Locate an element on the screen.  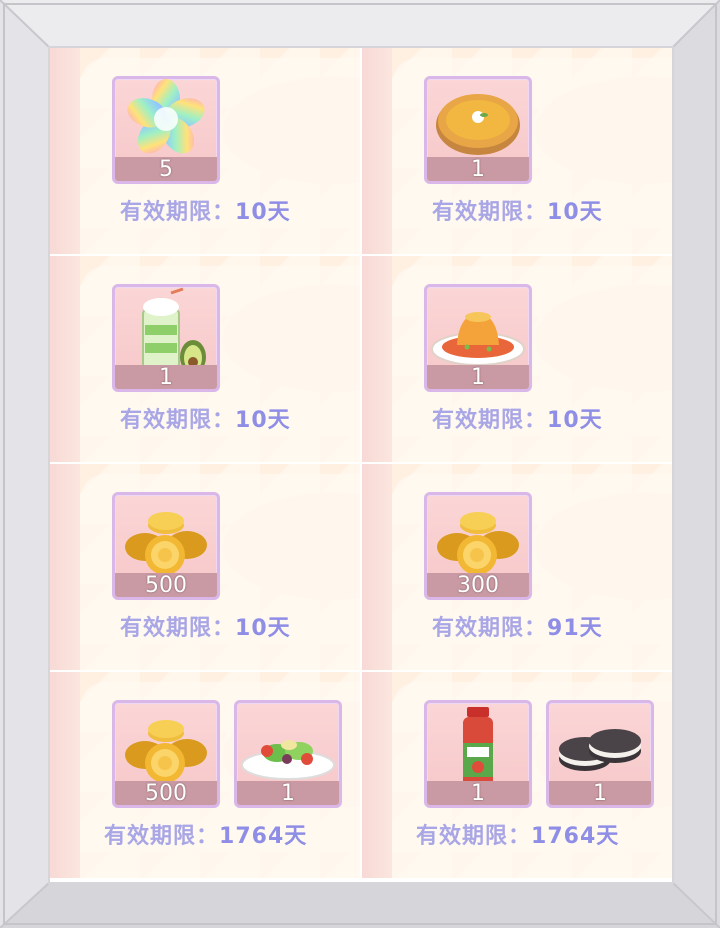
reward-item-slot: 5 is located at coordinates (166, 130).